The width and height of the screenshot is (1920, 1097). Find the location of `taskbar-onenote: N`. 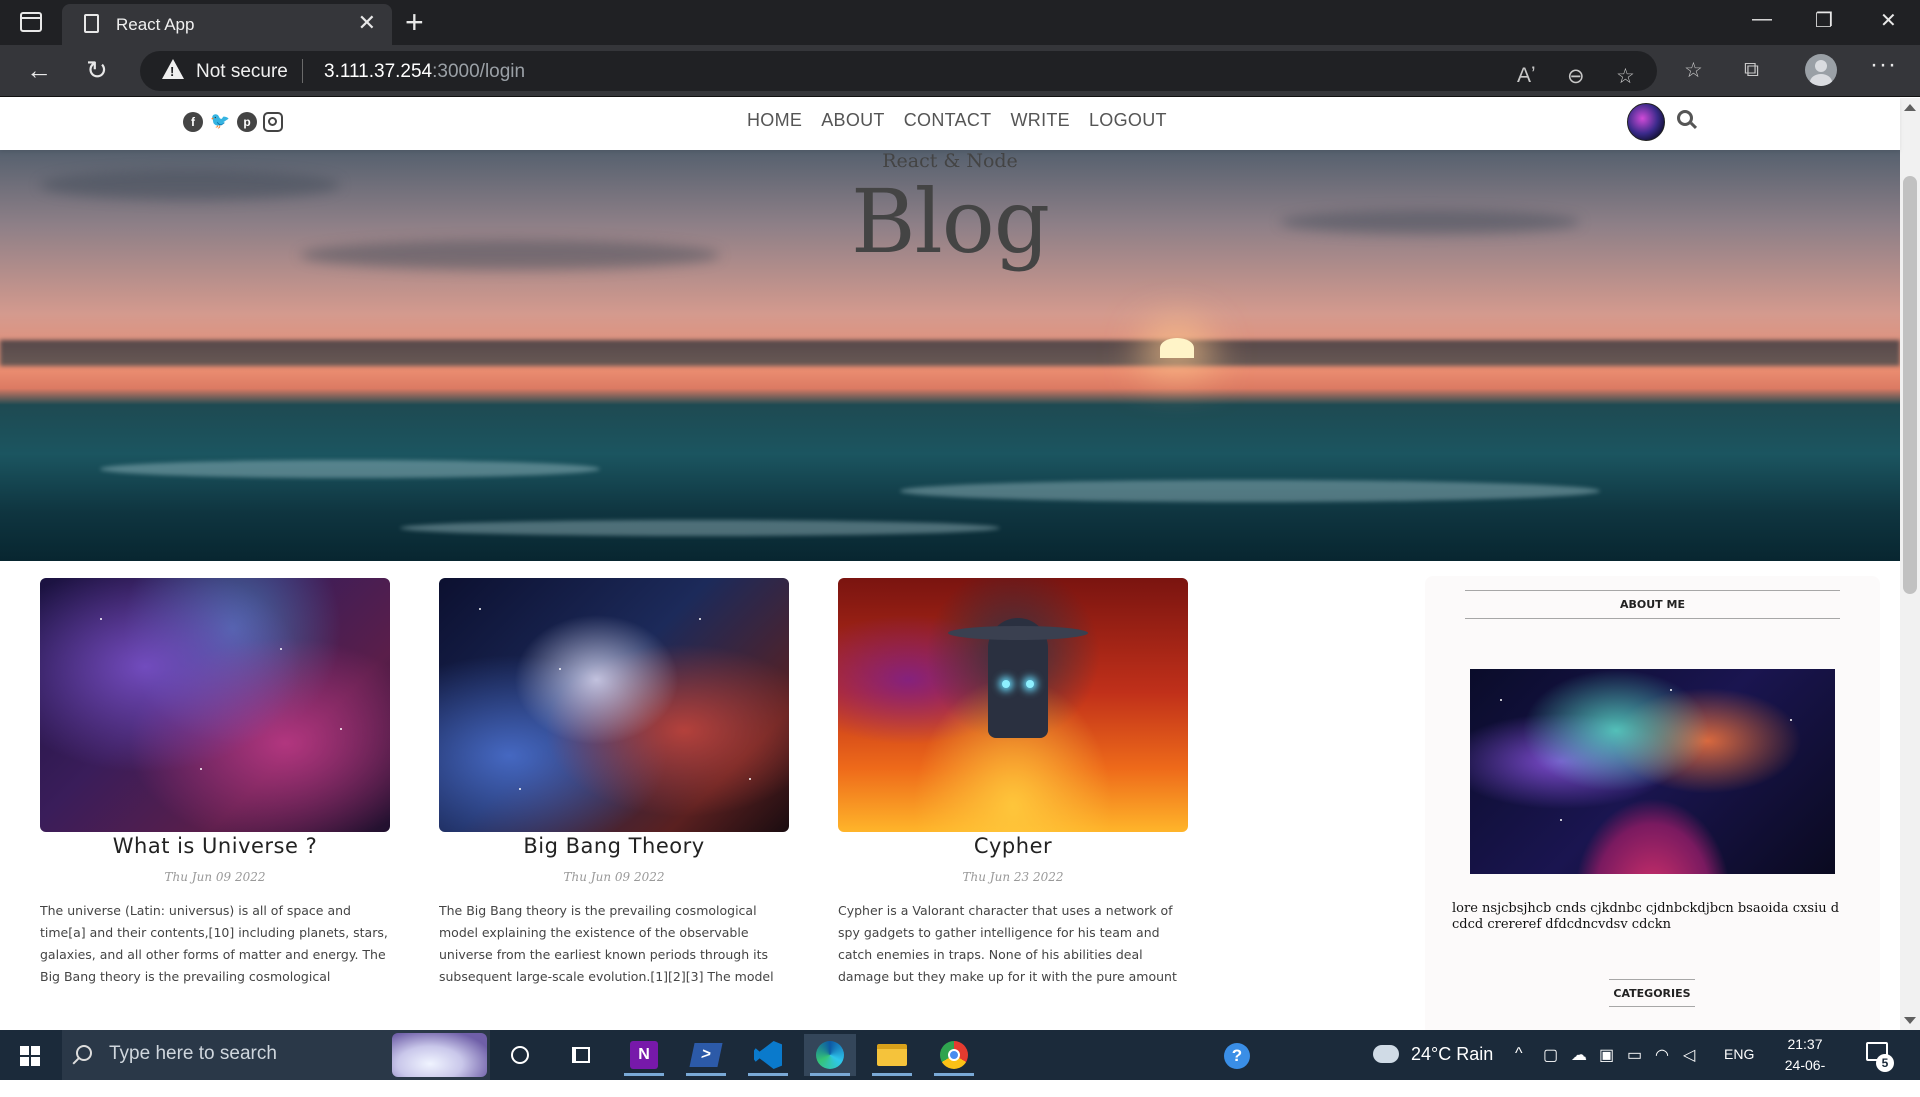

taskbar-onenote: N is located at coordinates (644, 1055).